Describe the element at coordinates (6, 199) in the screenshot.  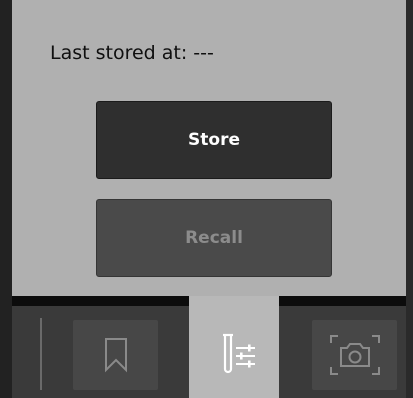
I see `left-edge` at that location.